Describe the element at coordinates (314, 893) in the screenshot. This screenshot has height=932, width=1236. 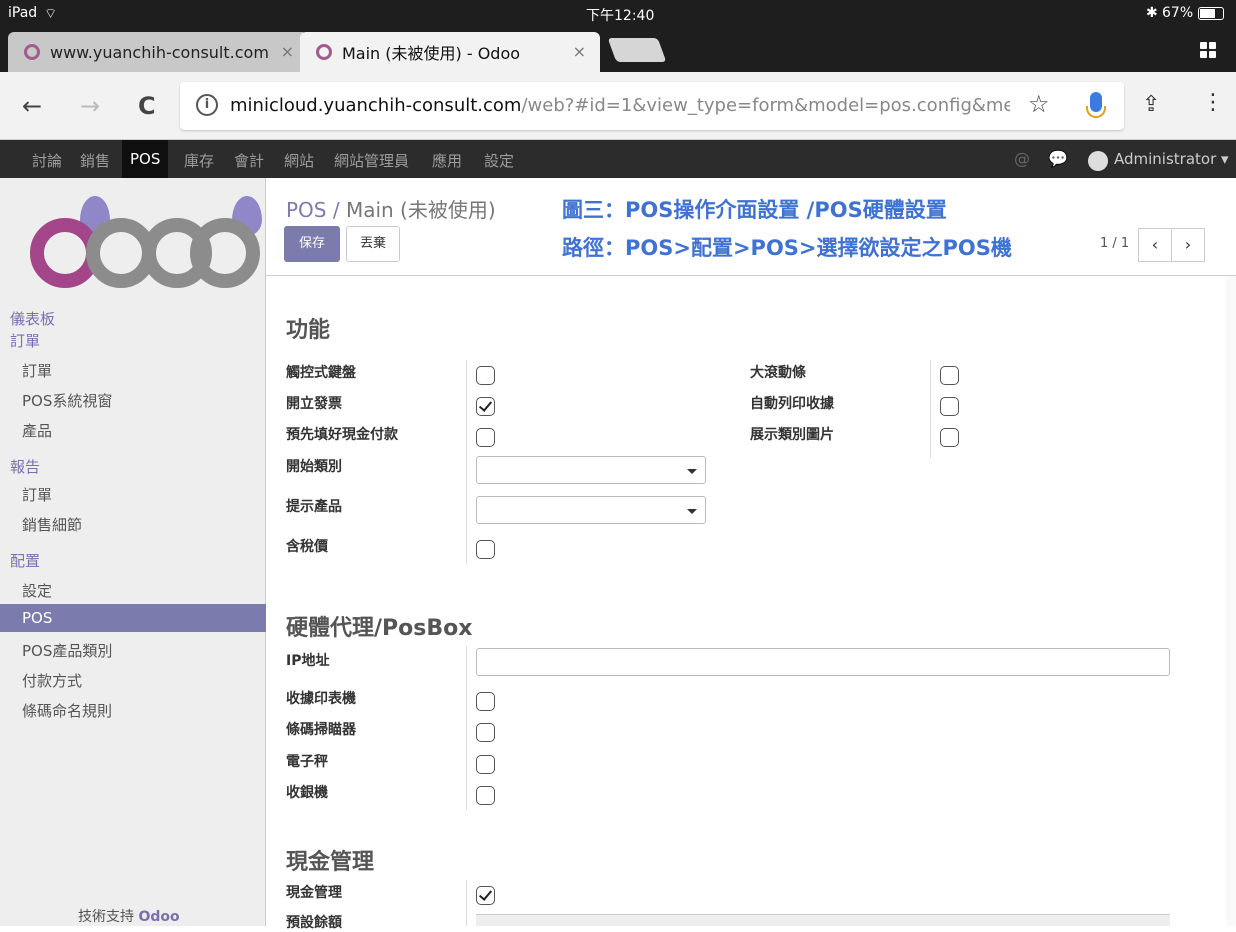
I see `label-cash-control: 現金管理` at that location.